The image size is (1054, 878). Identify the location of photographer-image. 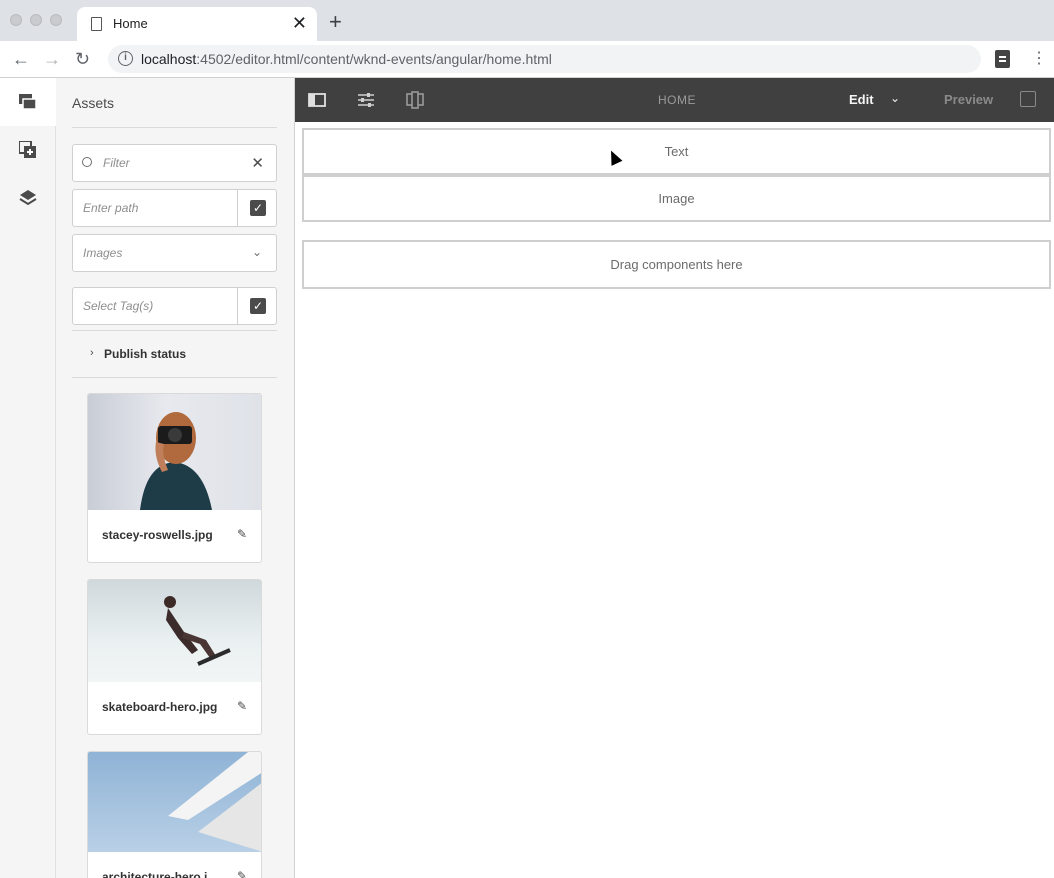
(176, 461).